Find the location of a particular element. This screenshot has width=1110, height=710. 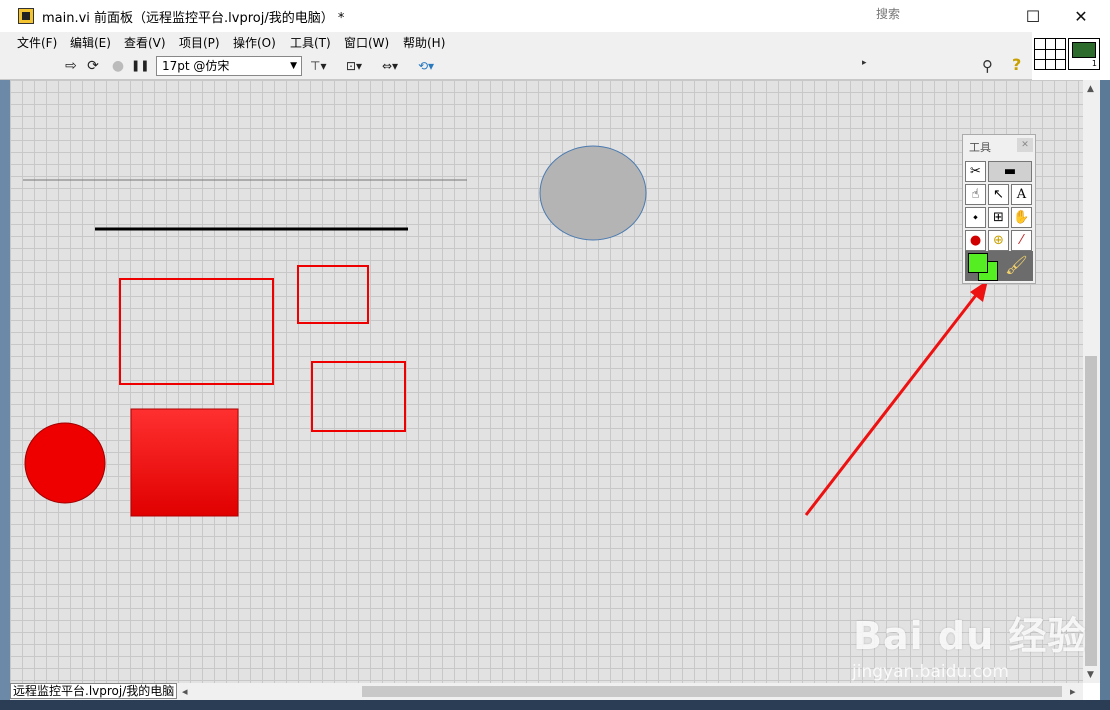

menu-file: 文件(F) is located at coordinates (37, 42).